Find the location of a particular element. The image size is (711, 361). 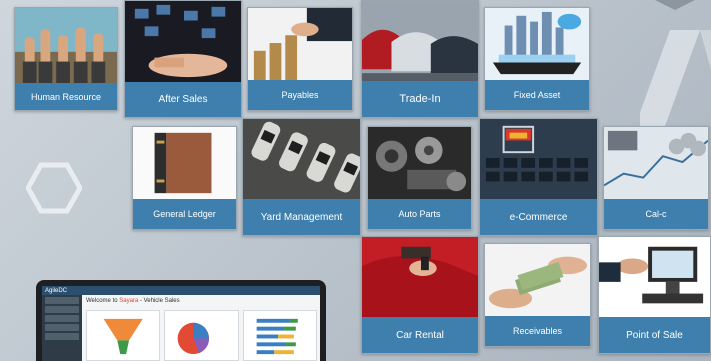

tile-yard-management: Yard Management is located at coordinates (301, 177).